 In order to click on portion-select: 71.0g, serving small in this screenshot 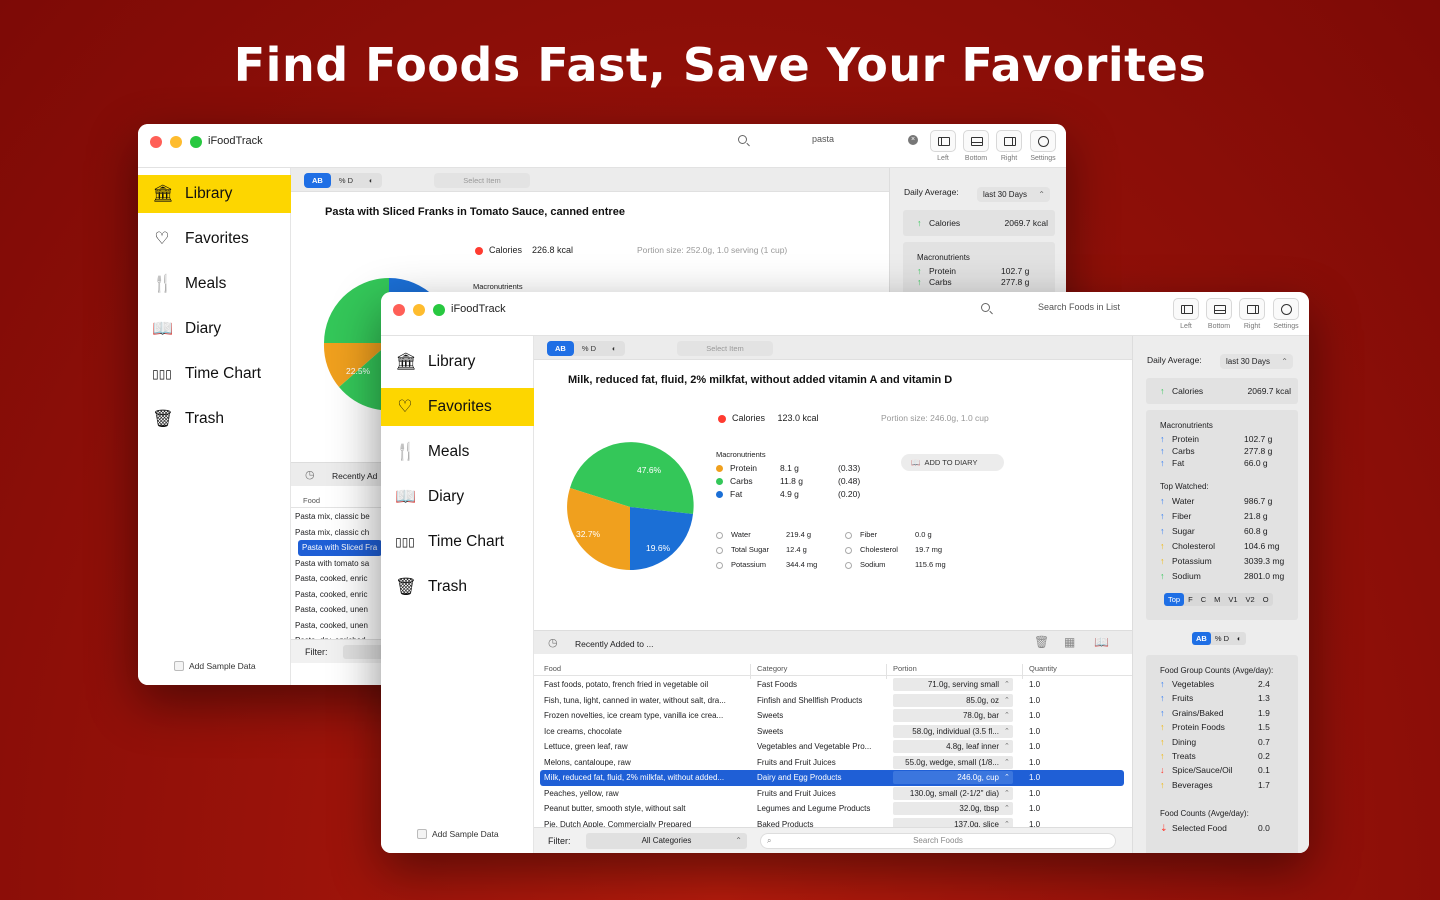, I will do `click(953, 684)`.